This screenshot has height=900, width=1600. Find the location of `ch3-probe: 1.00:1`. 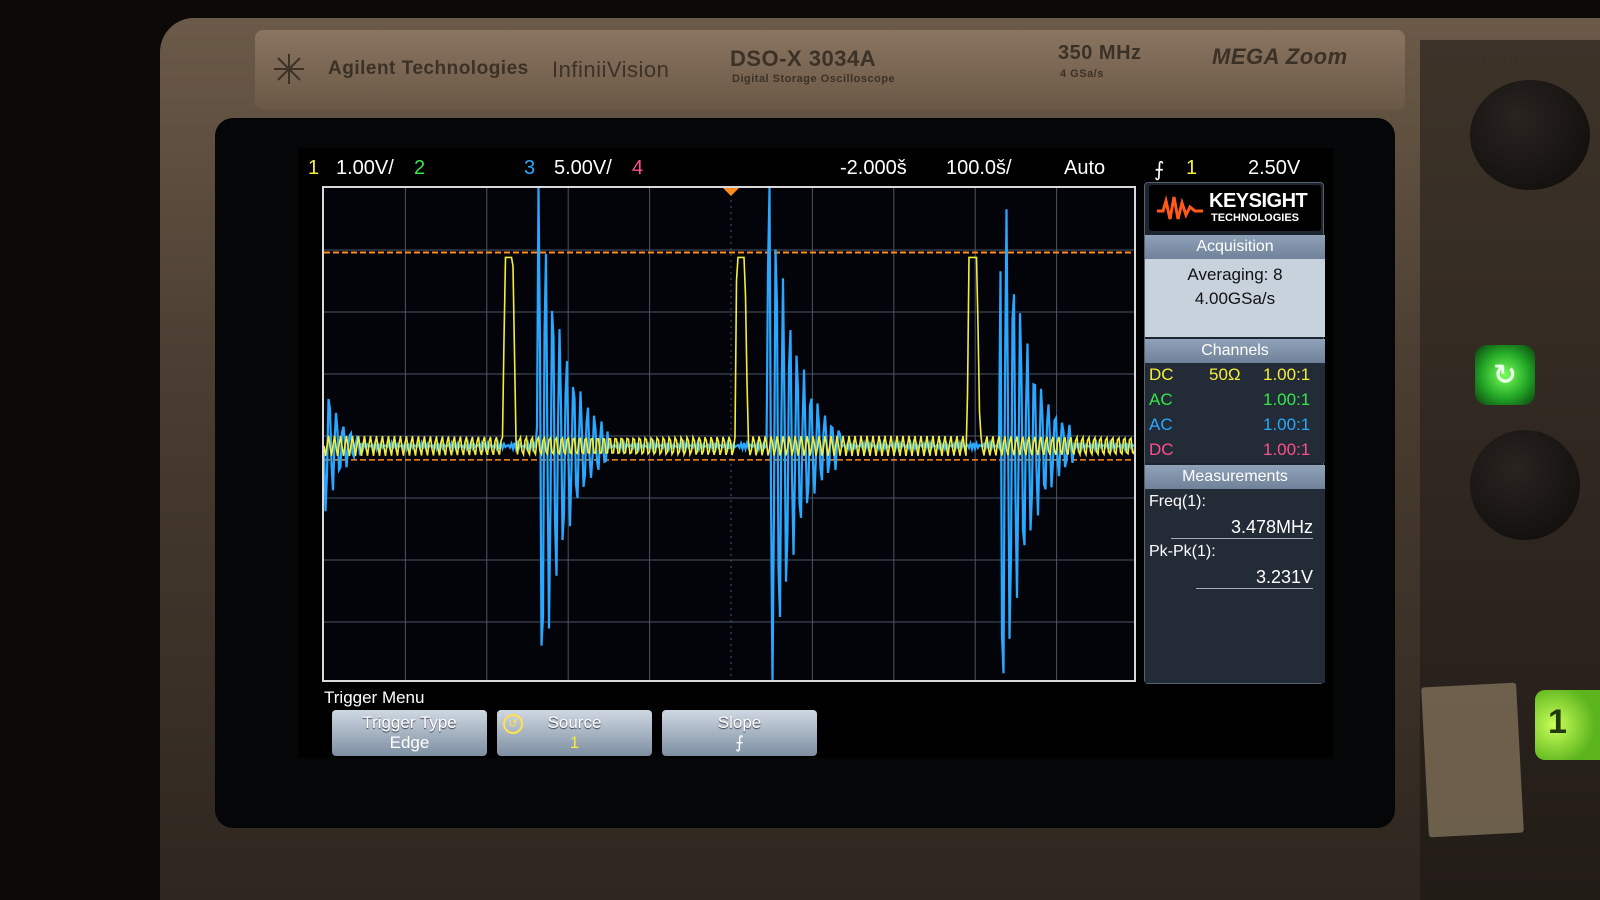

ch3-probe: 1.00:1 is located at coordinates (1287, 424).